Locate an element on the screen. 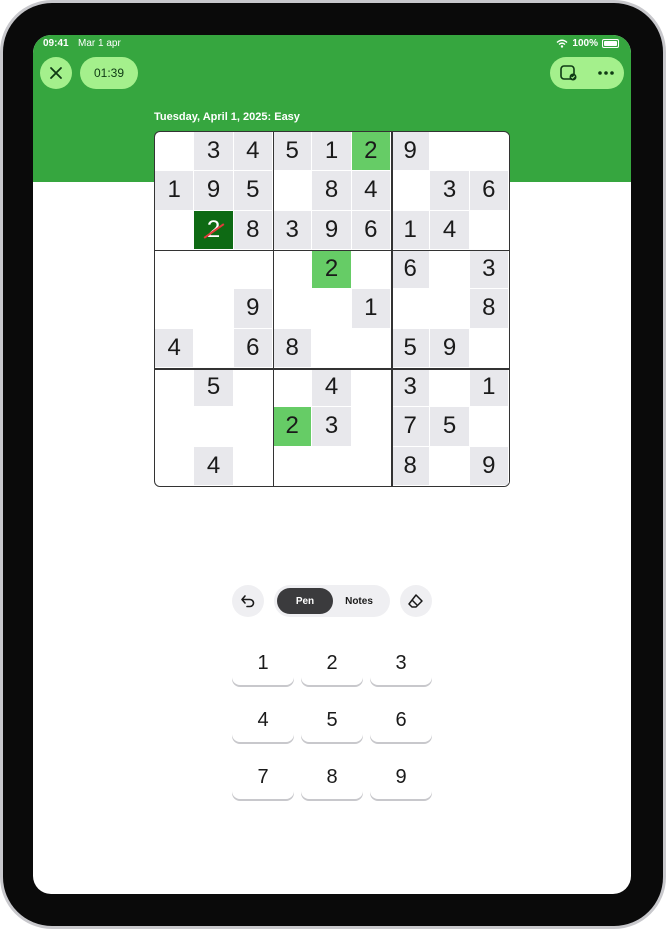 Image resolution: width=668 pixels, height=931 pixels. key-5: 5 is located at coordinates (332, 720).